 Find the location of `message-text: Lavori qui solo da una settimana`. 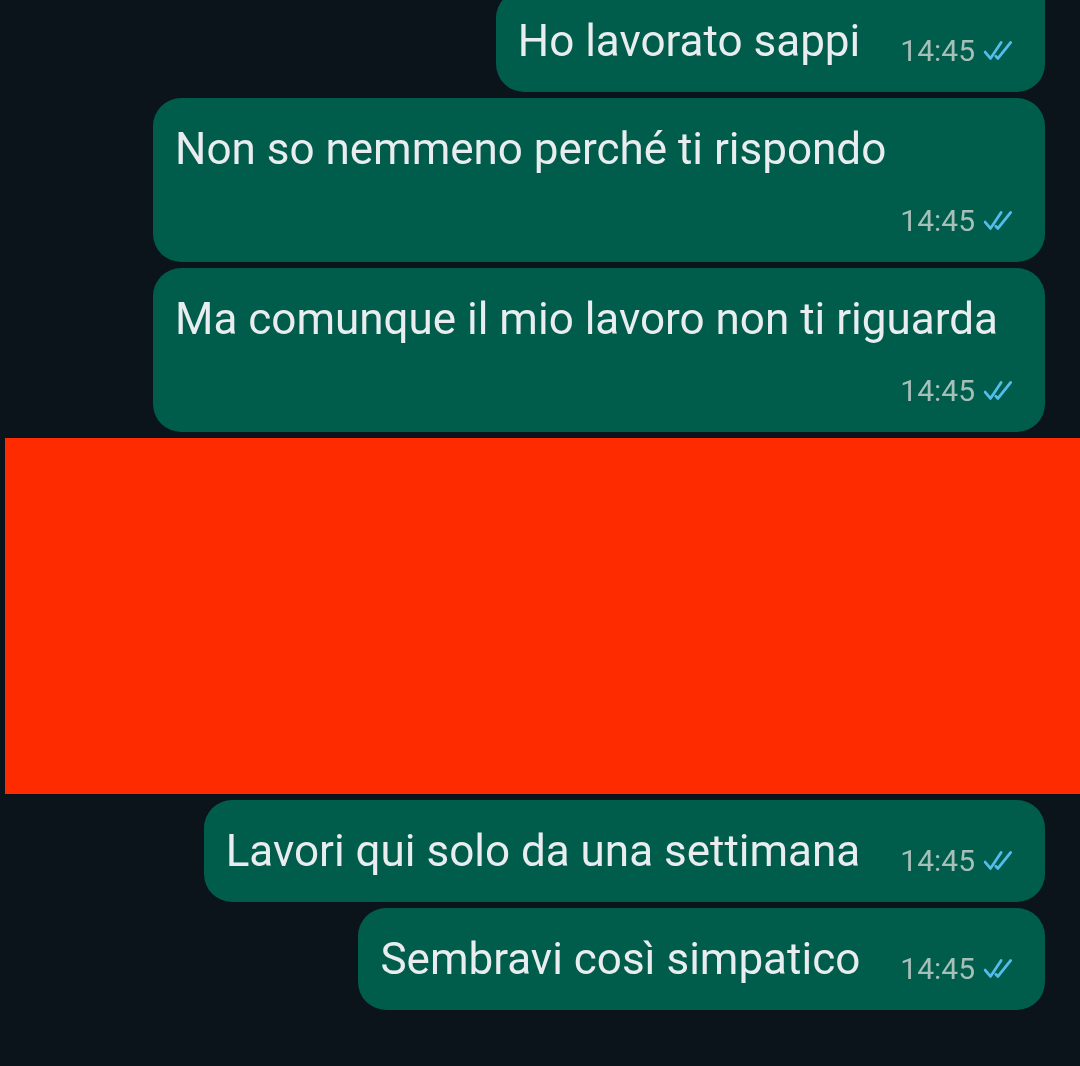

message-text: Lavori qui solo da una settimana is located at coordinates (543, 851).